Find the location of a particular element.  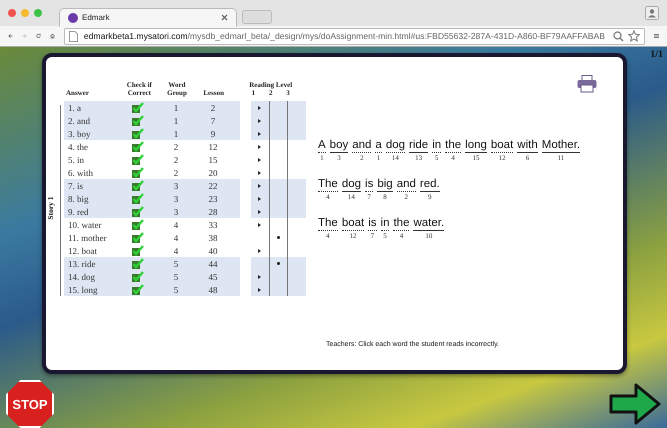

close-tab-icon is located at coordinates (224, 17).